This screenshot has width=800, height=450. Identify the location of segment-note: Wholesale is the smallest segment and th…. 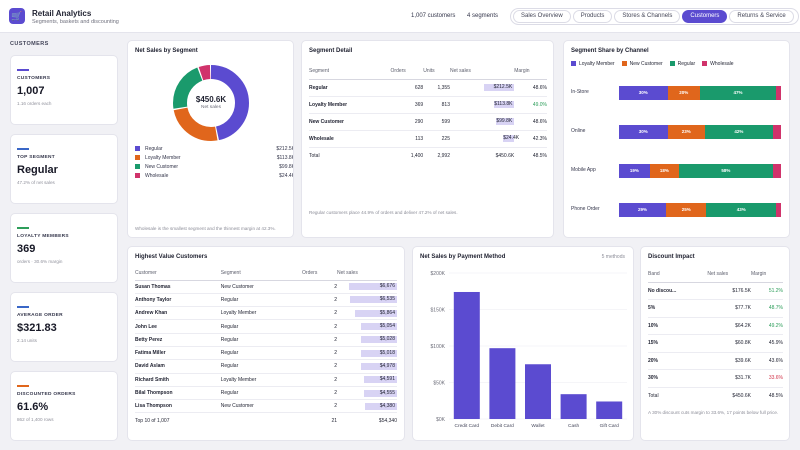
(205, 228).